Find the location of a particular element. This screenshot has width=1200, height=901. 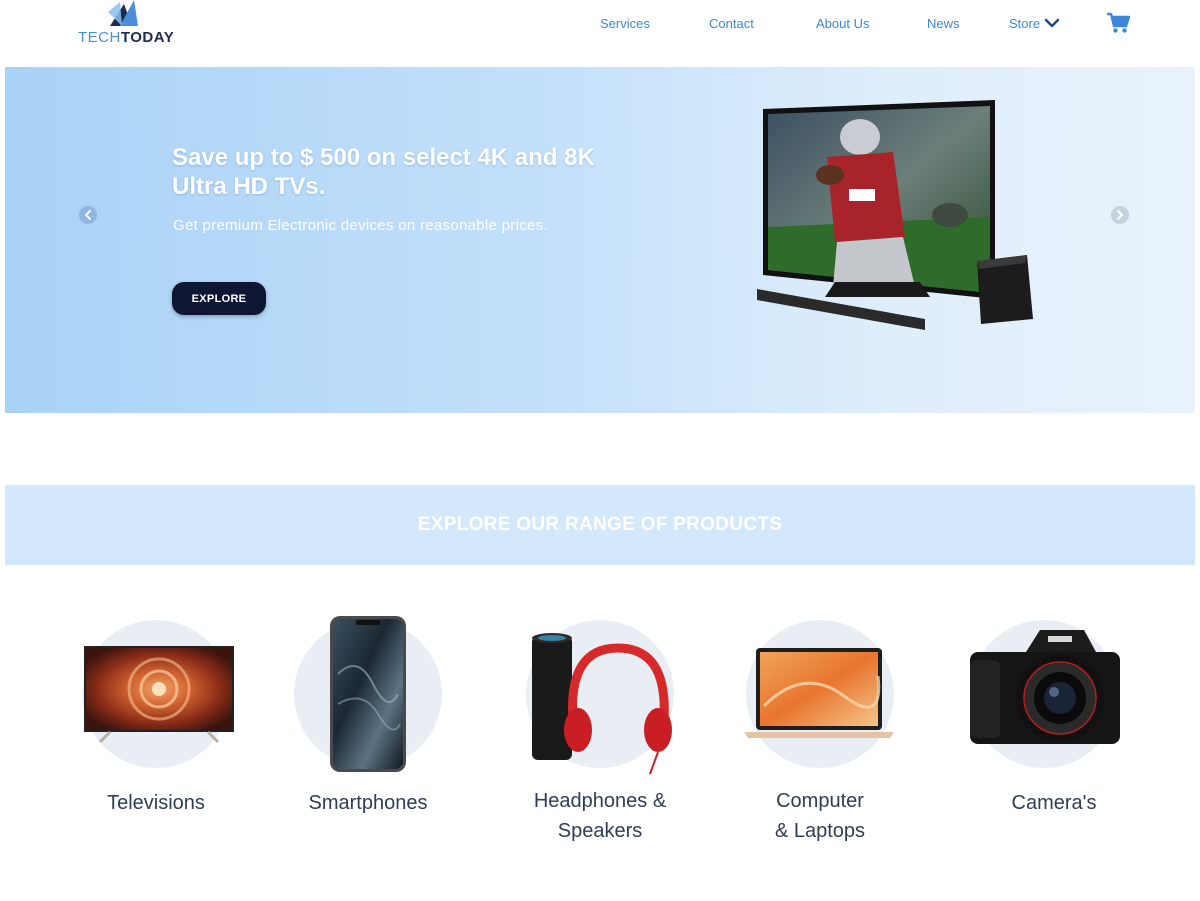

category-label-line2: & Laptops is located at coordinates (820, 831).